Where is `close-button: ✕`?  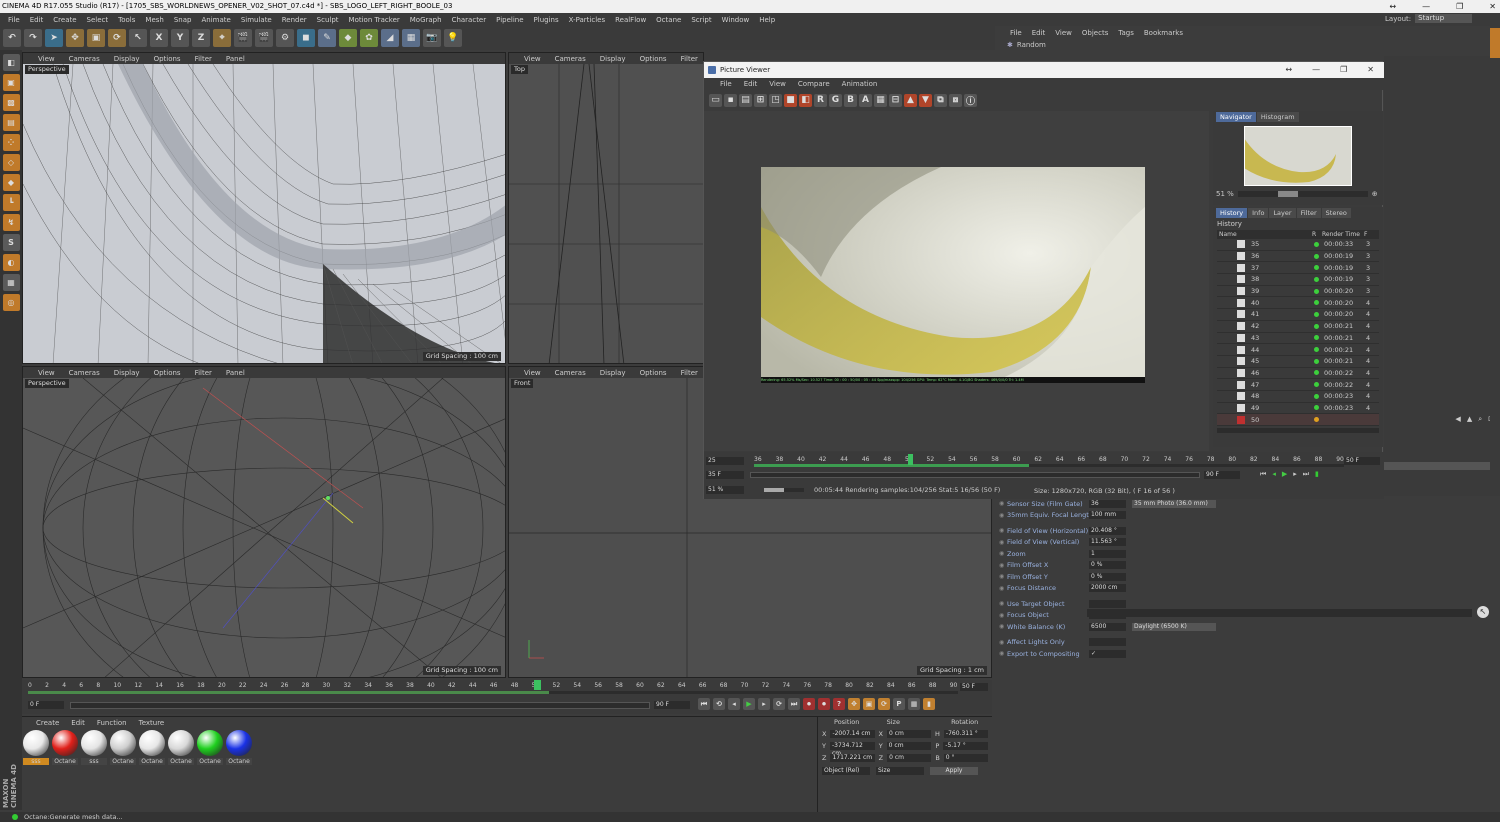 close-button: ✕ is located at coordinates (1492, 6).